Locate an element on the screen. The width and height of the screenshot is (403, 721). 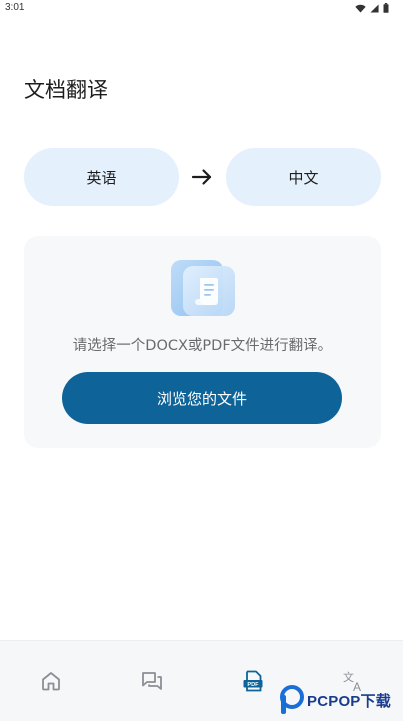
watermark-text: PCPOP下载 is located at coordinates (349, 701).